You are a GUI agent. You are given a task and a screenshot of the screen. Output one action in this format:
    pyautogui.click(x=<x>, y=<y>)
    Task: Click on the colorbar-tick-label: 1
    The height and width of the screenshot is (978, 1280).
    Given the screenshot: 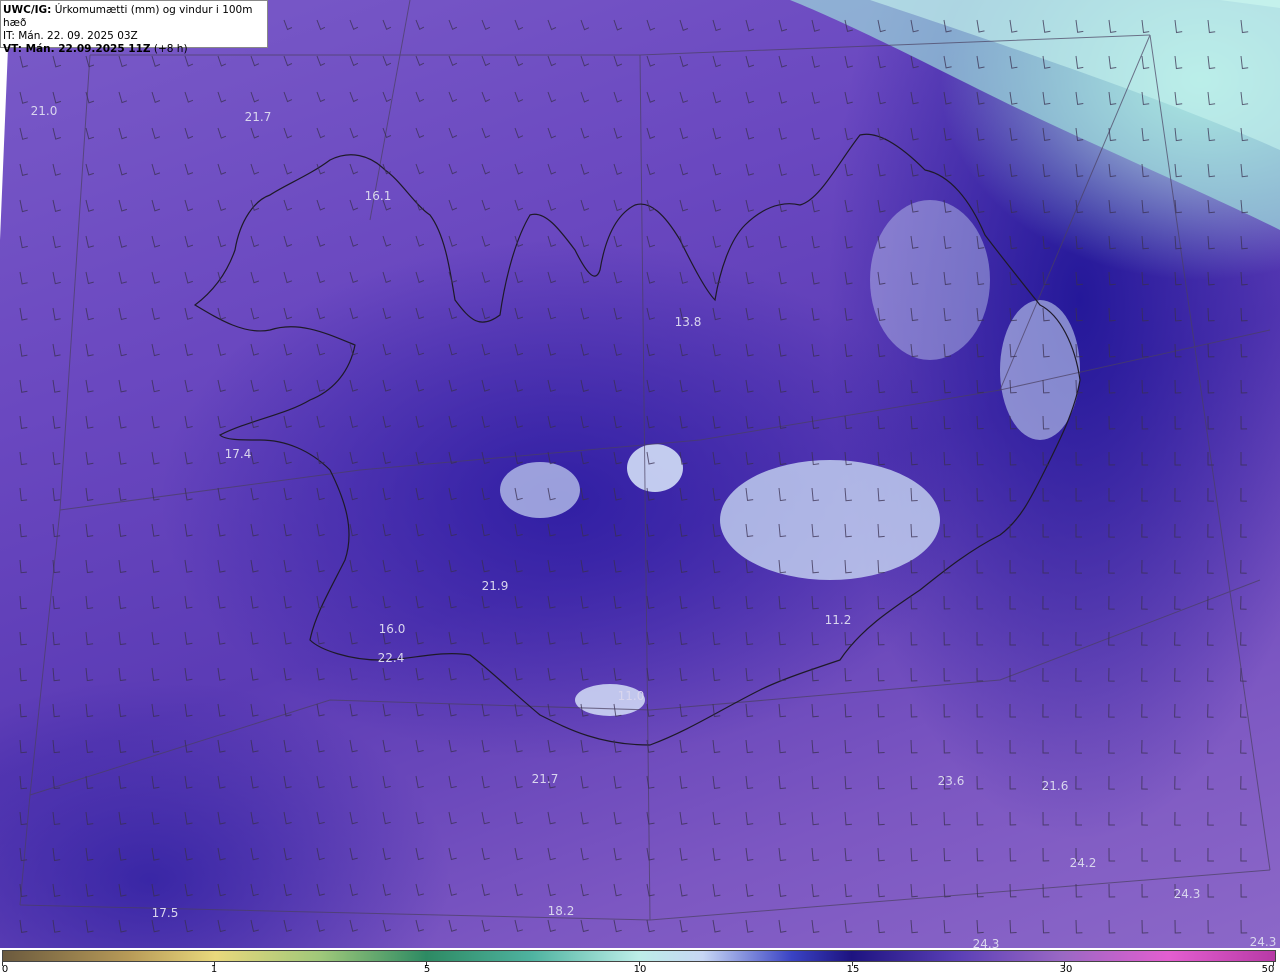 What is the action you would take?
    pyautogui.click(x=214, y=969)
    